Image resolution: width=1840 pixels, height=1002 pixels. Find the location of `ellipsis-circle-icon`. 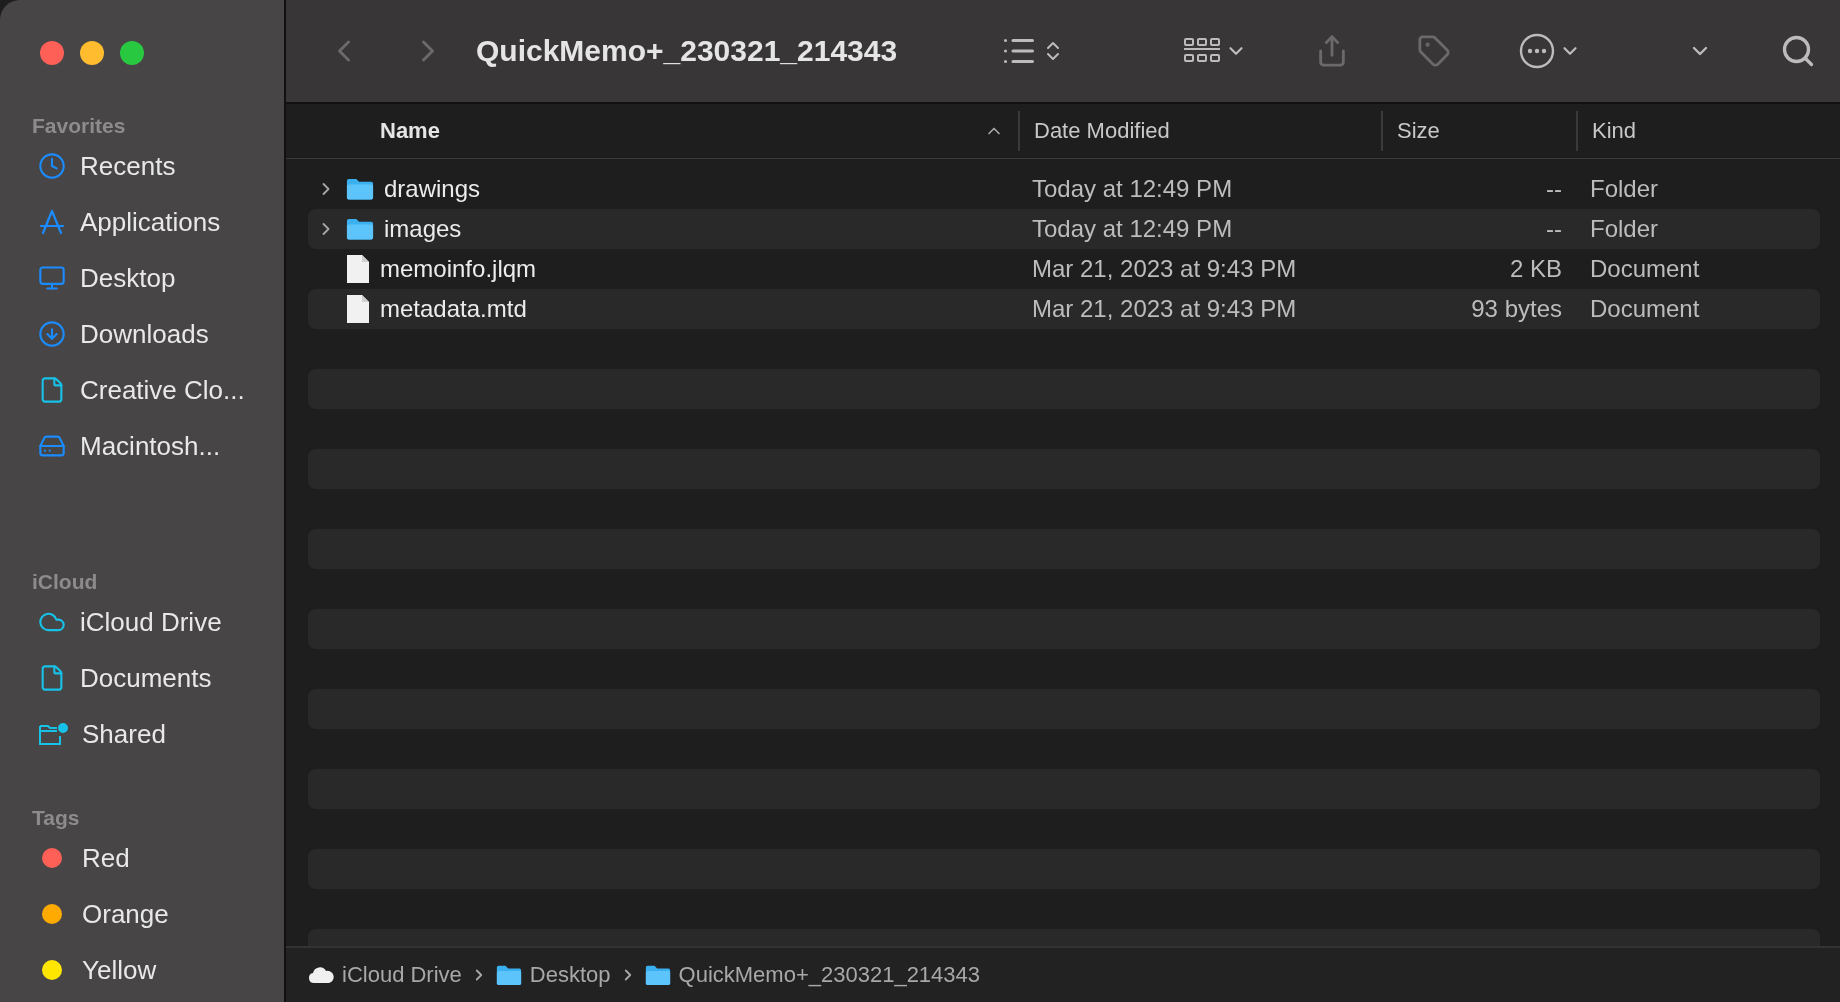

ellipsis-circle-icon is located at coordinates (1536, 51).